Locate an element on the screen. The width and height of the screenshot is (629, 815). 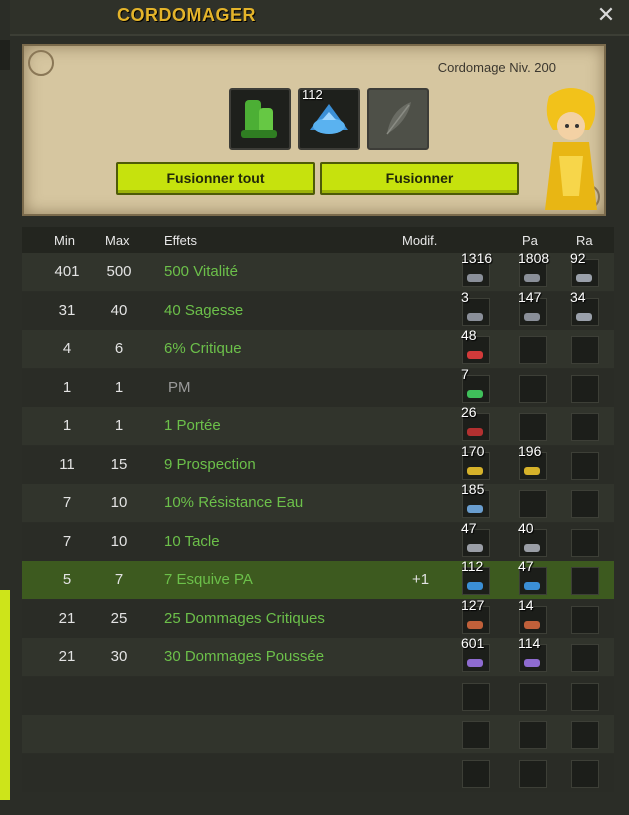
rune-slot: 14 is located at coordinates (532, 615).